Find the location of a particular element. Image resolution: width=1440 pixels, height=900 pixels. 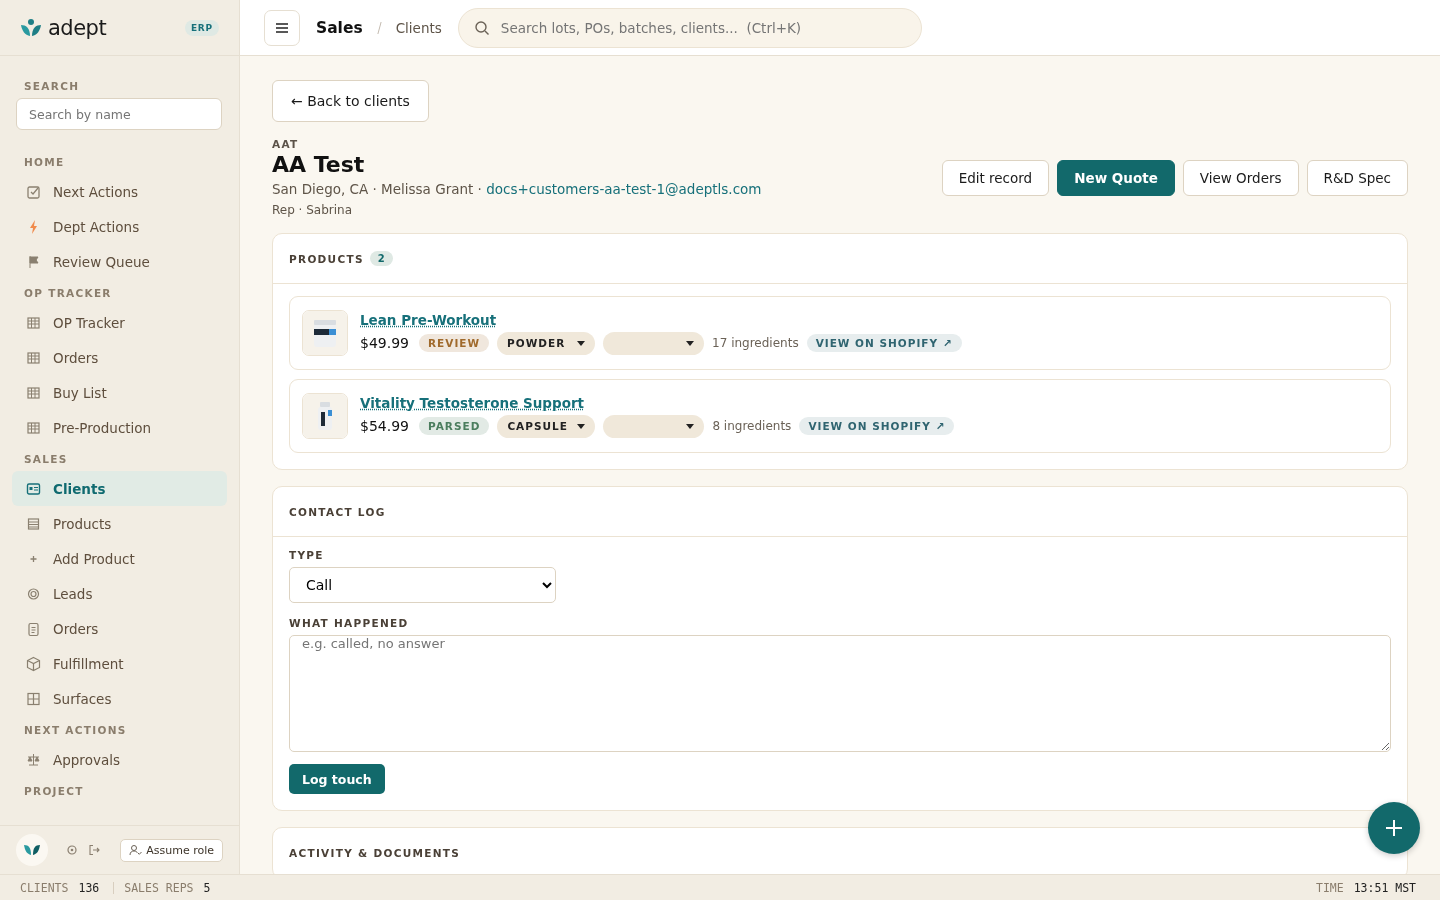

status-badge: REVIEW is located at coordinates (454, 343).